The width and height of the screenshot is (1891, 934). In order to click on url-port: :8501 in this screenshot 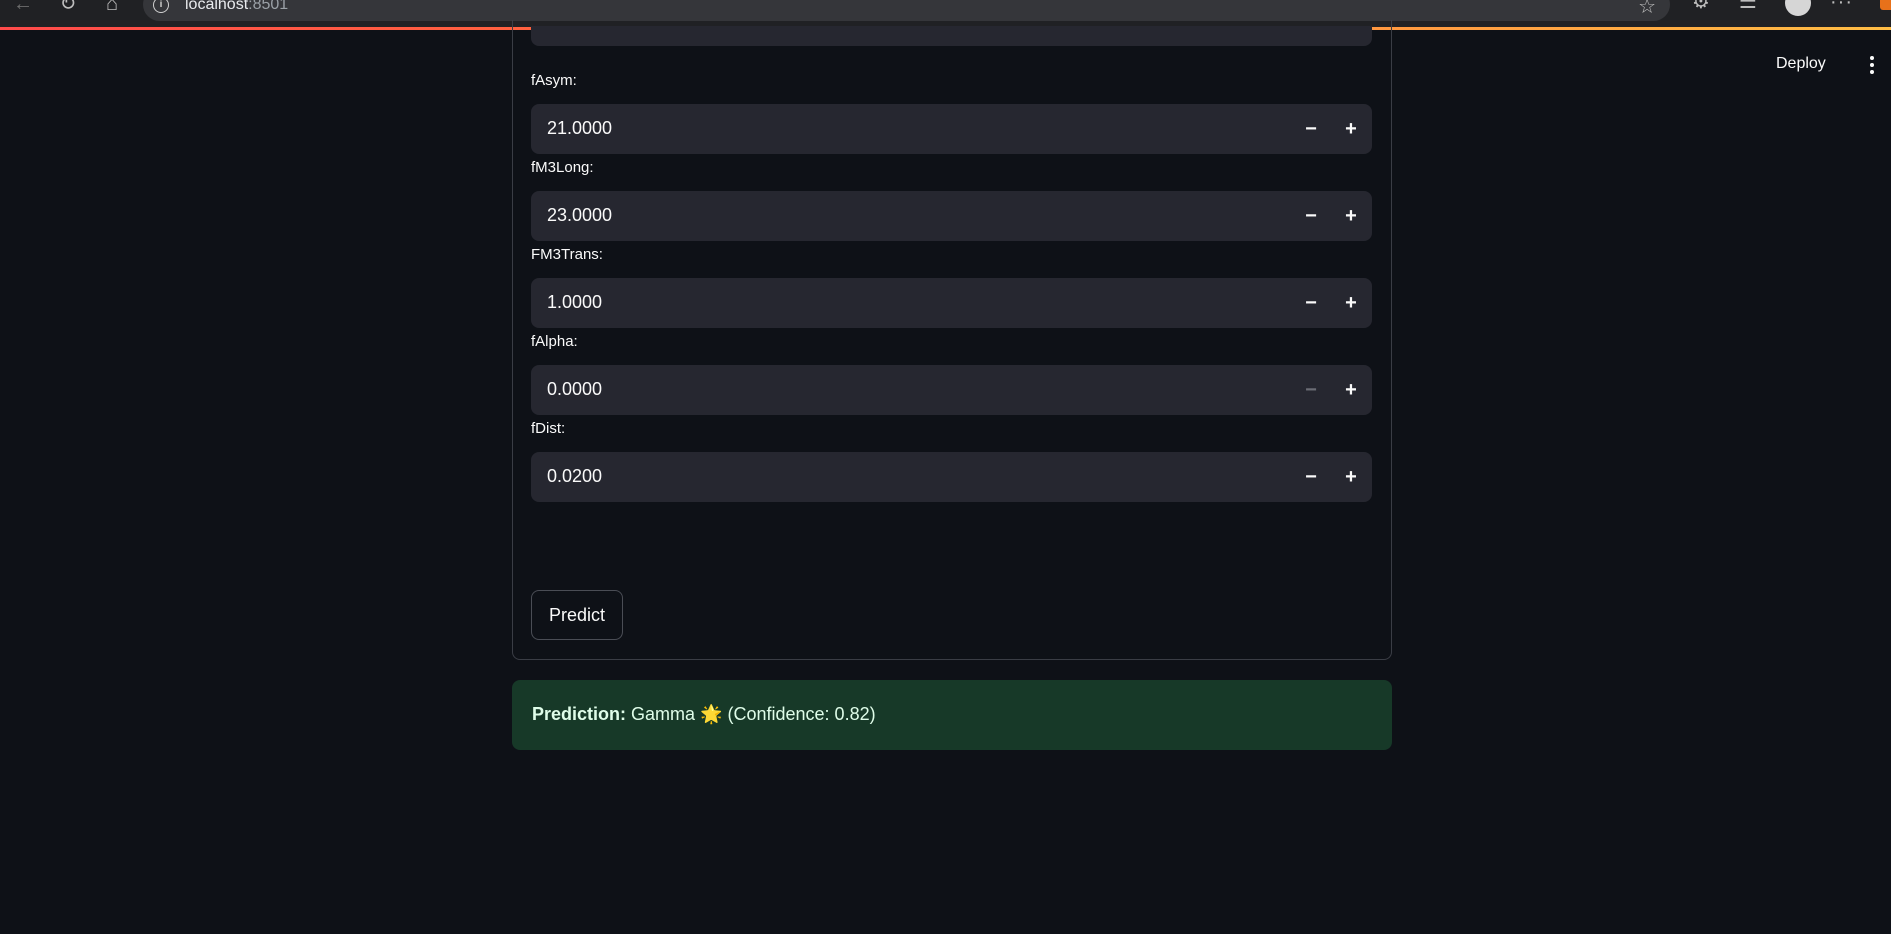, I will do `click(268, 6)`.